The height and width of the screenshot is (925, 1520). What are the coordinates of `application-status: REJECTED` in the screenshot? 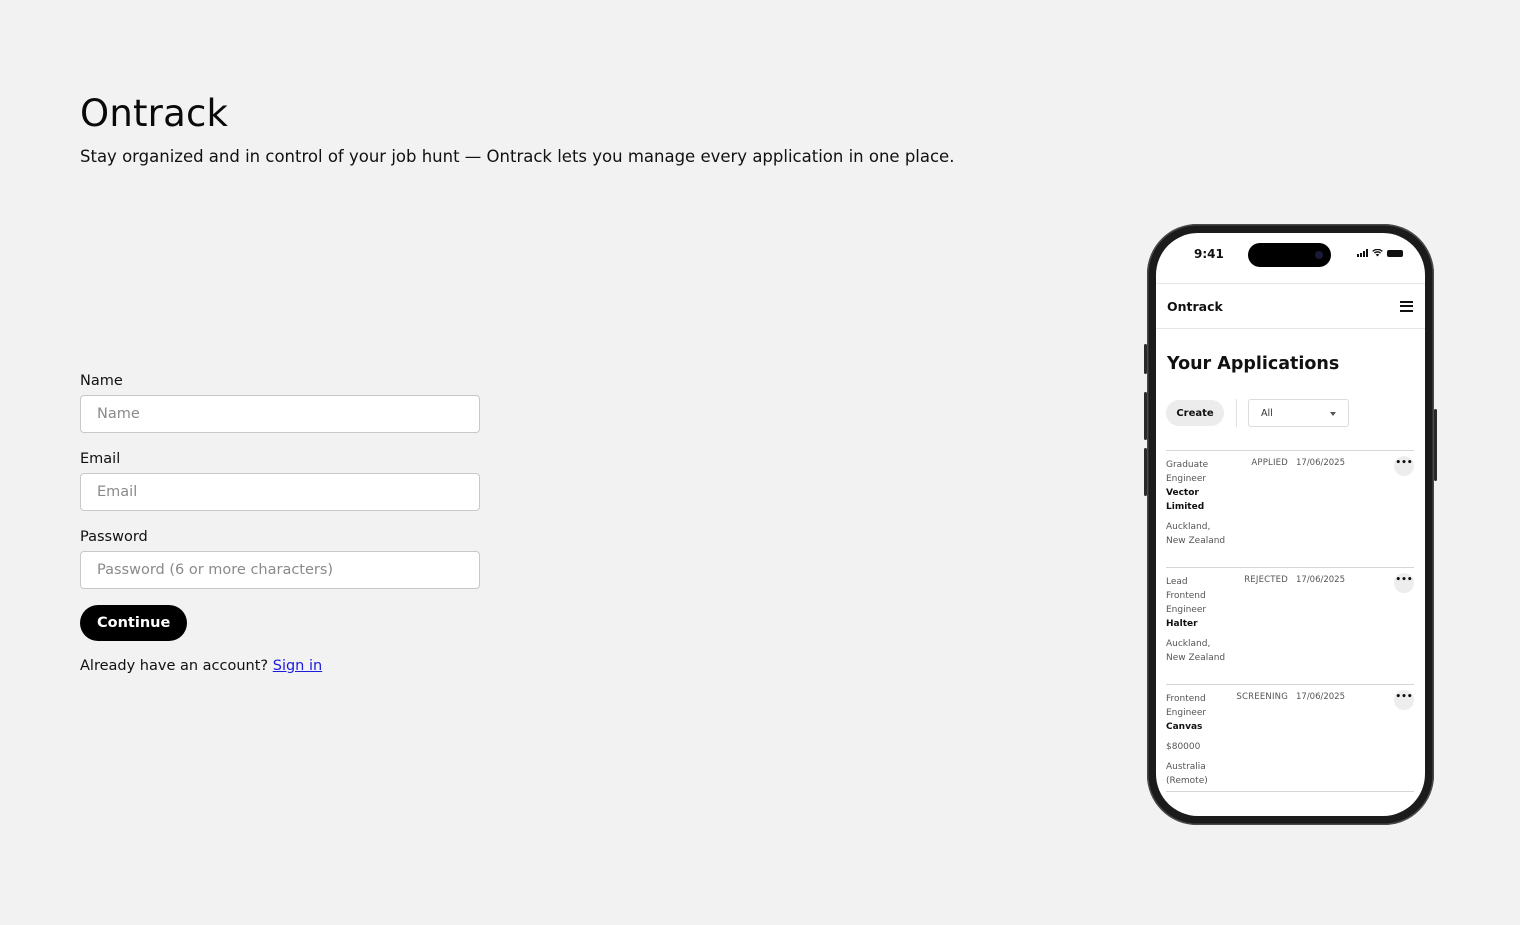 It's located at (1266, 580).